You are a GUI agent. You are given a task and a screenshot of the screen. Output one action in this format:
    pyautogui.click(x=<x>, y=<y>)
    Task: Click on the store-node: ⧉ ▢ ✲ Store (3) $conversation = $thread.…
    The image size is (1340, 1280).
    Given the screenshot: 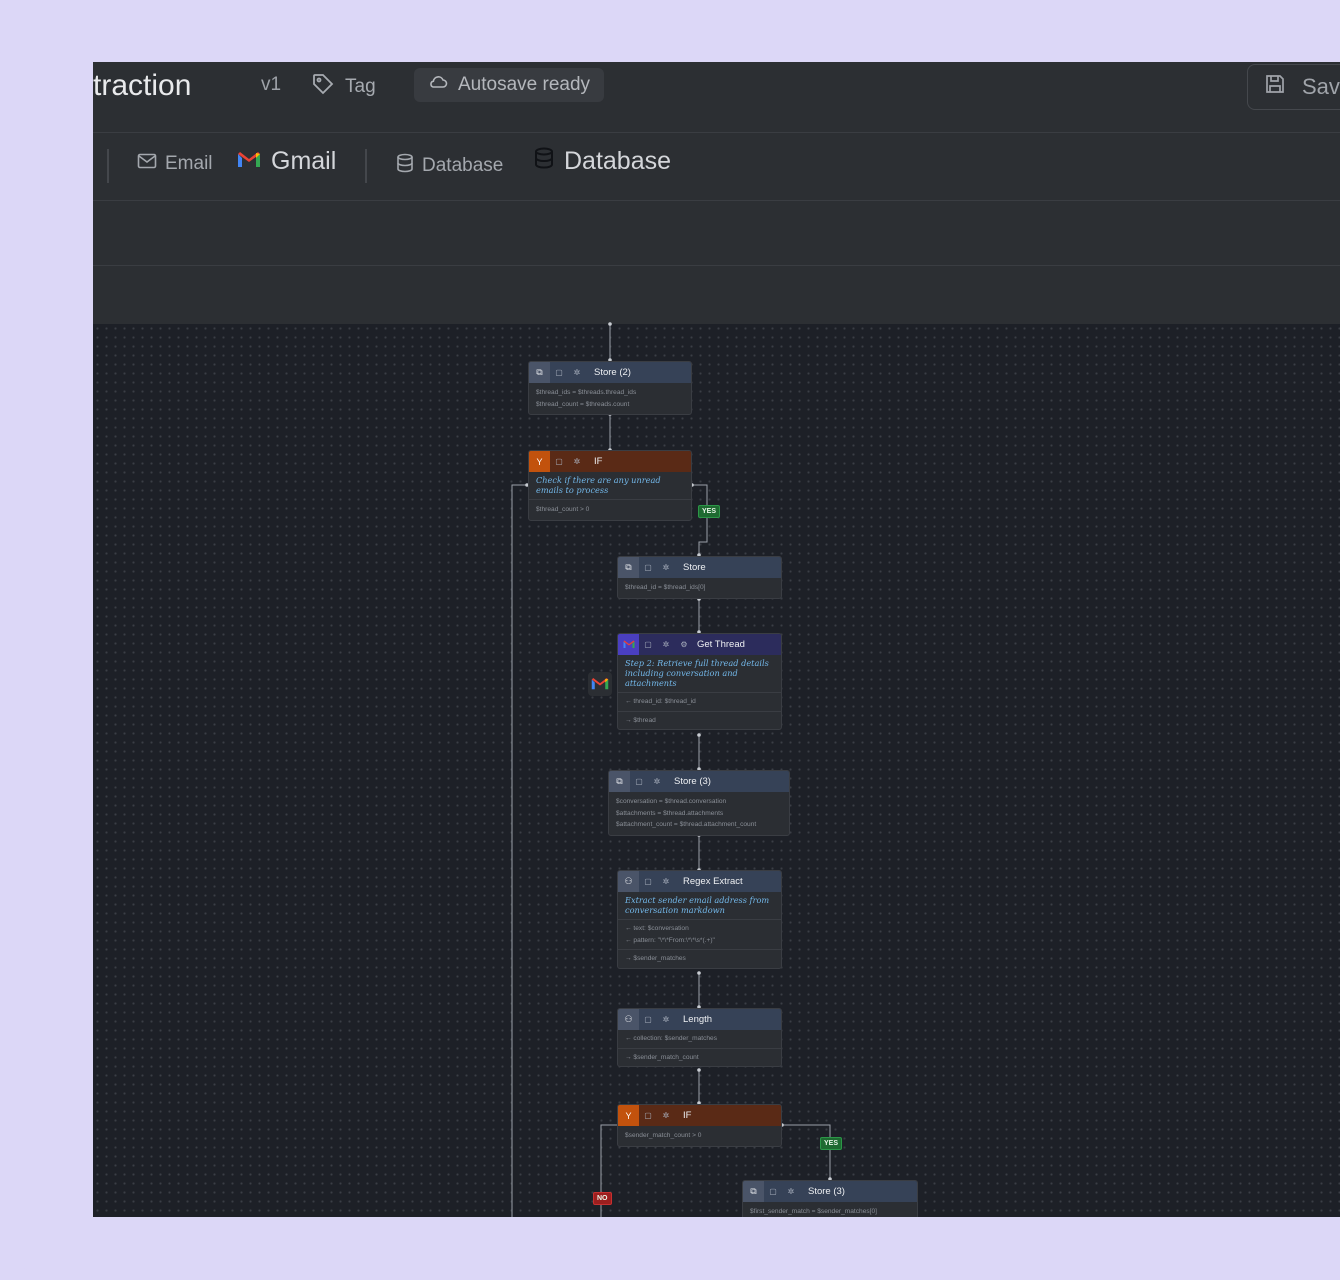 What is the action you would take?
    pyautogui.click(x=699, y=803)
    